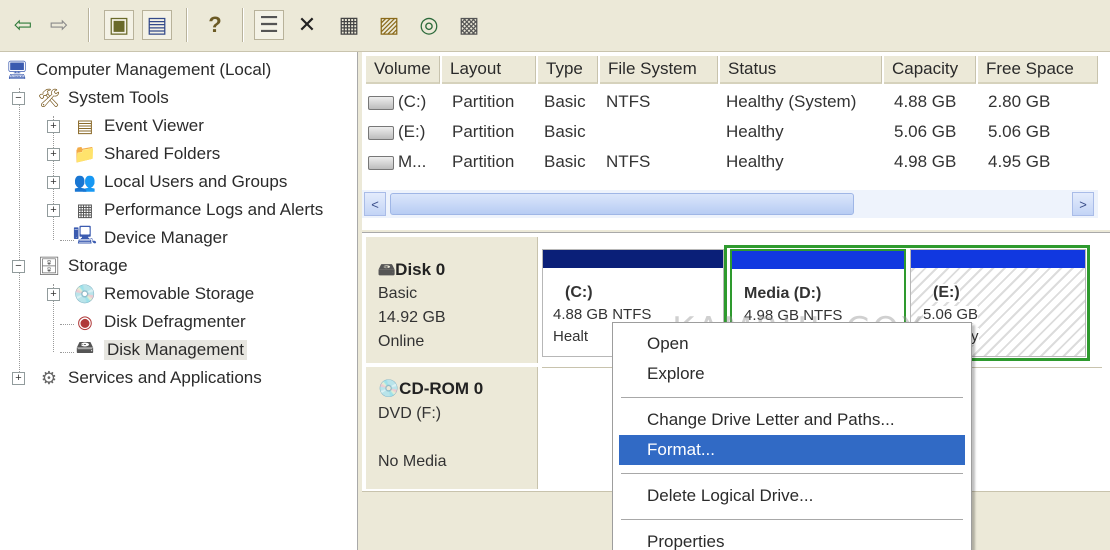  What do you see at coordinates (179, 293) in the screenshot?
I see `tree-item-label: Removable Storage` at bounding box center [179, 293].